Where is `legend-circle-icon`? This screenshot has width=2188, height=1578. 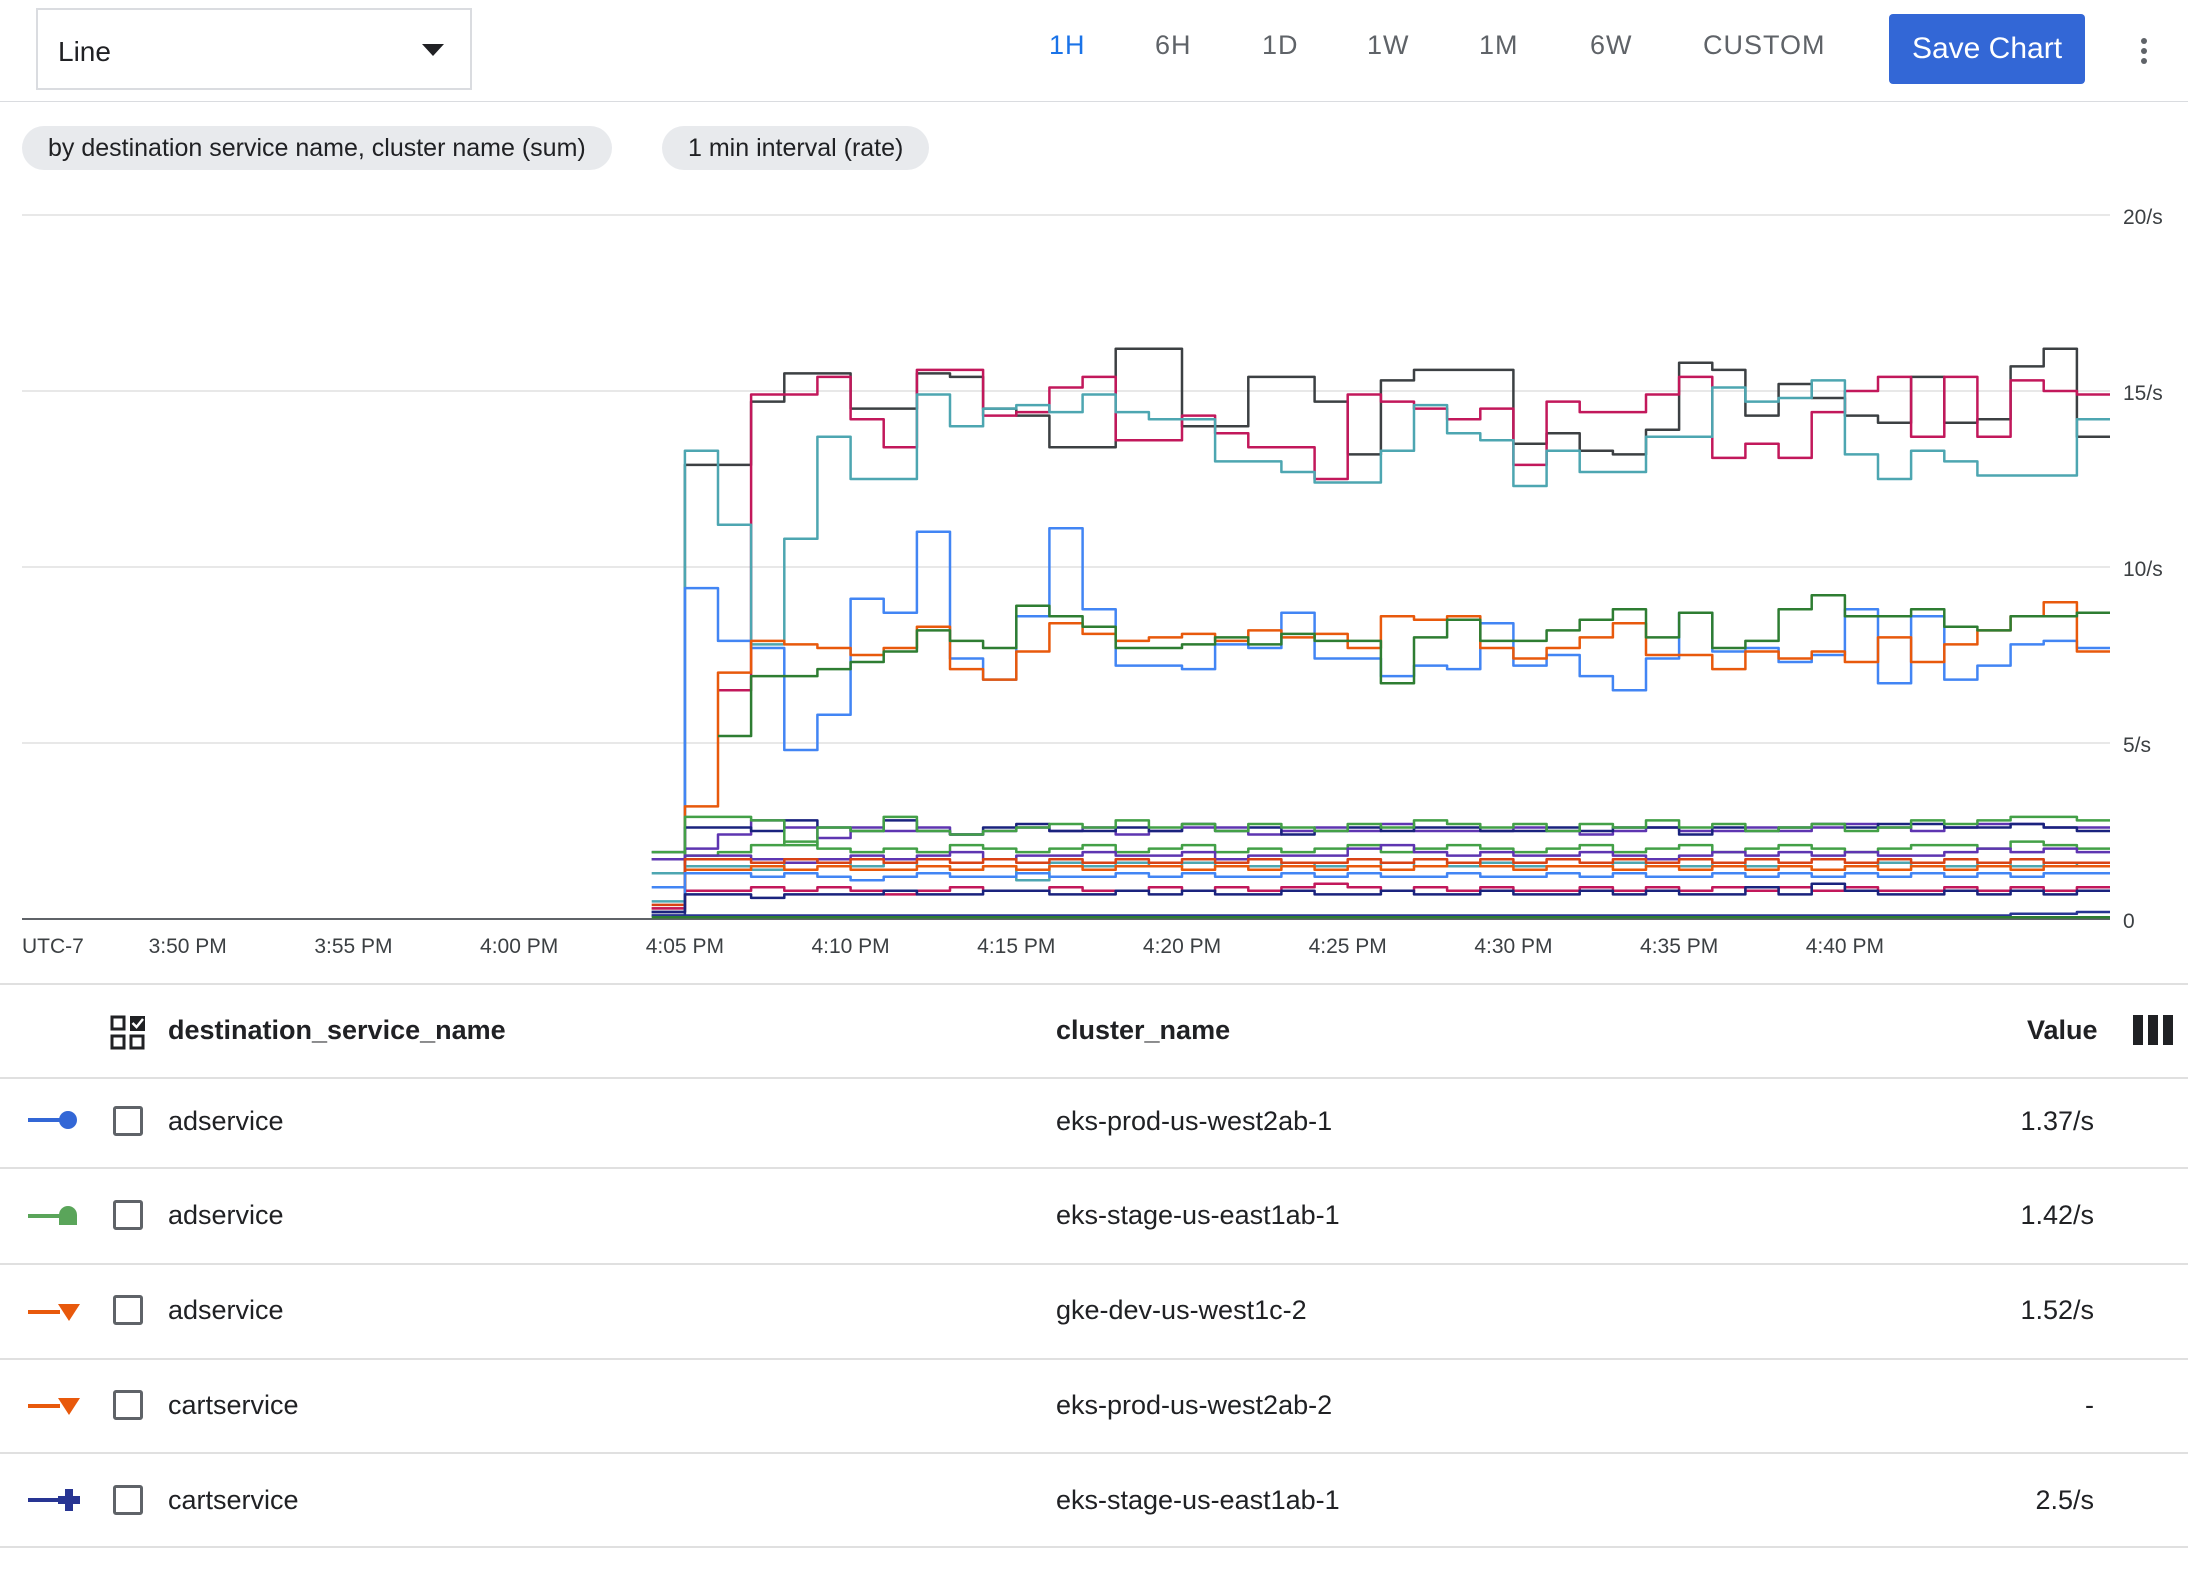
legend-circle-icon is located at coordinates (52, 1120).